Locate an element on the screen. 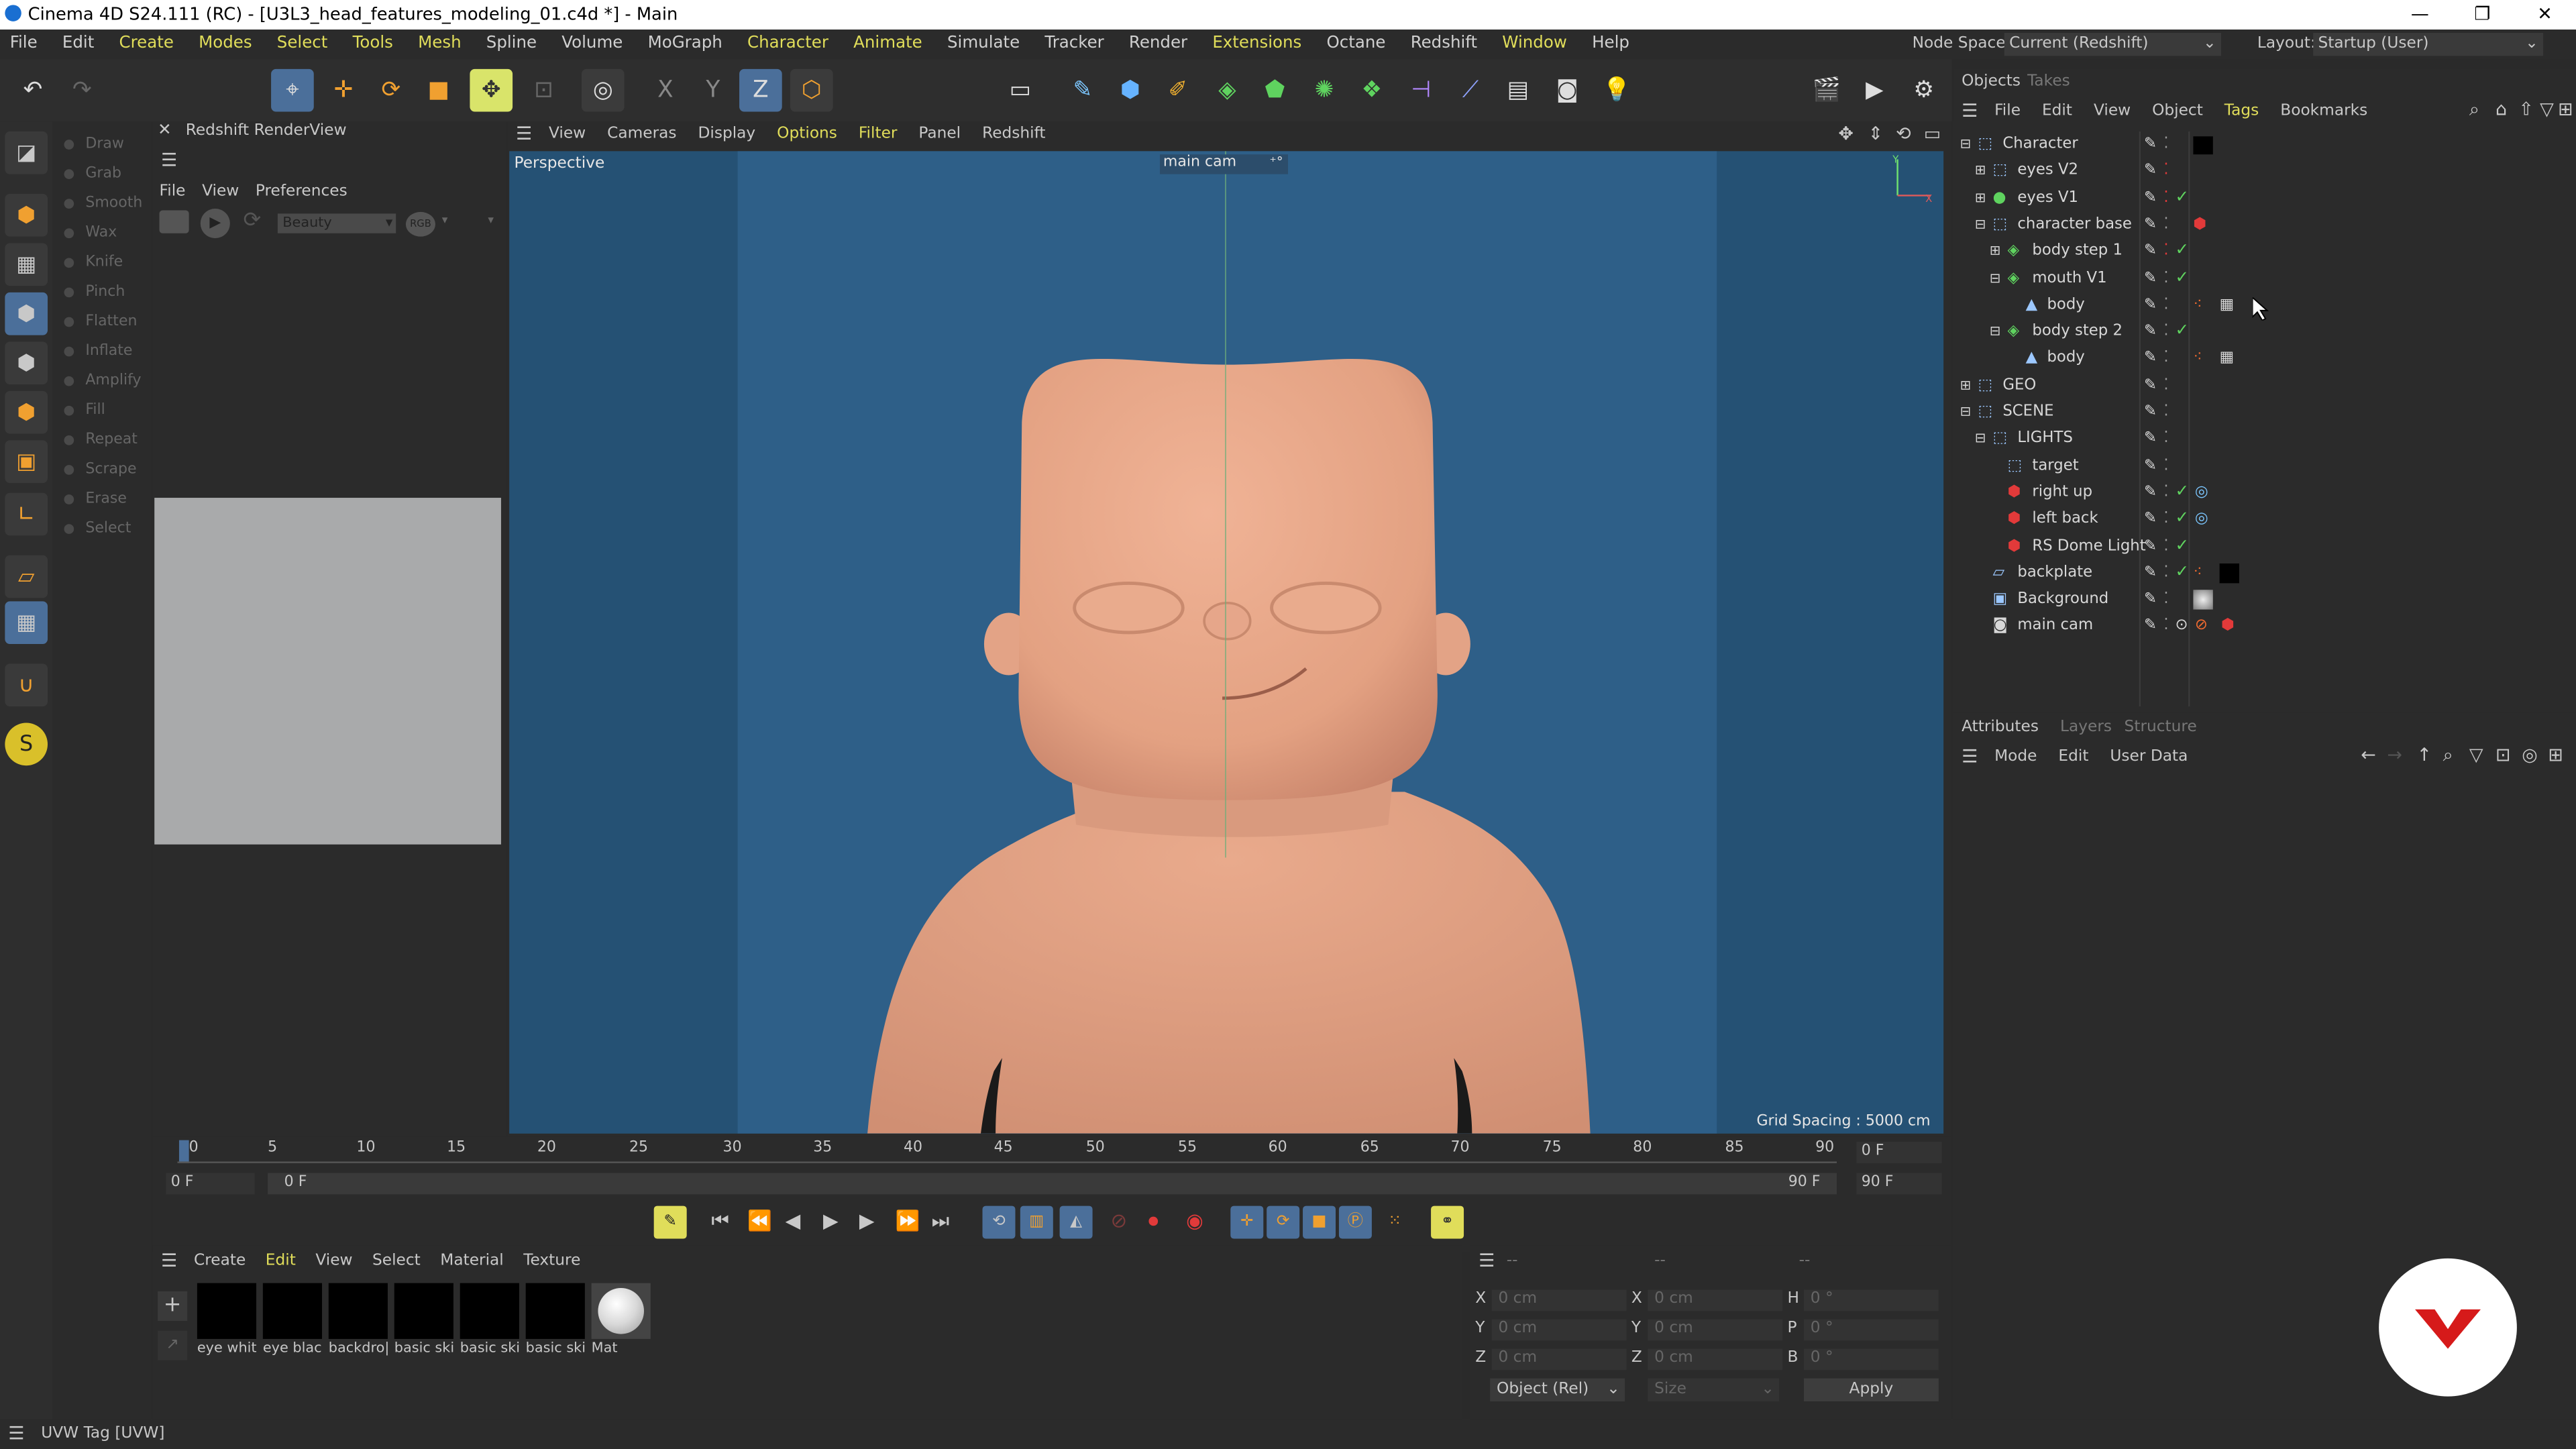 This screenshot has width=2576, height=1449. motion-system-icon: ⚭ is located at coordinates (1447, 1222).